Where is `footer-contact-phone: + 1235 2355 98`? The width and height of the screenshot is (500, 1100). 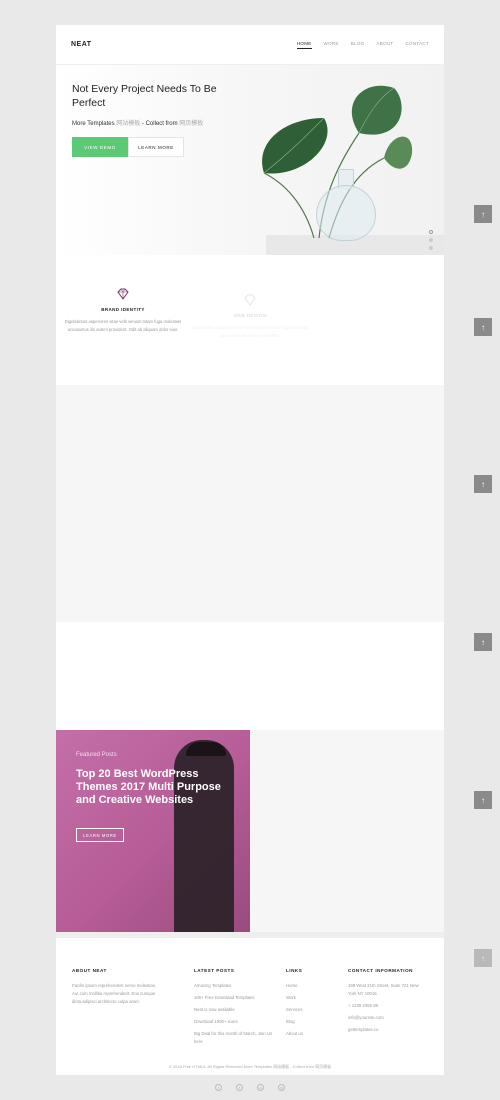
footer-contact-phone: + 1235 2355 98 is located at coordinates (388, 1006).